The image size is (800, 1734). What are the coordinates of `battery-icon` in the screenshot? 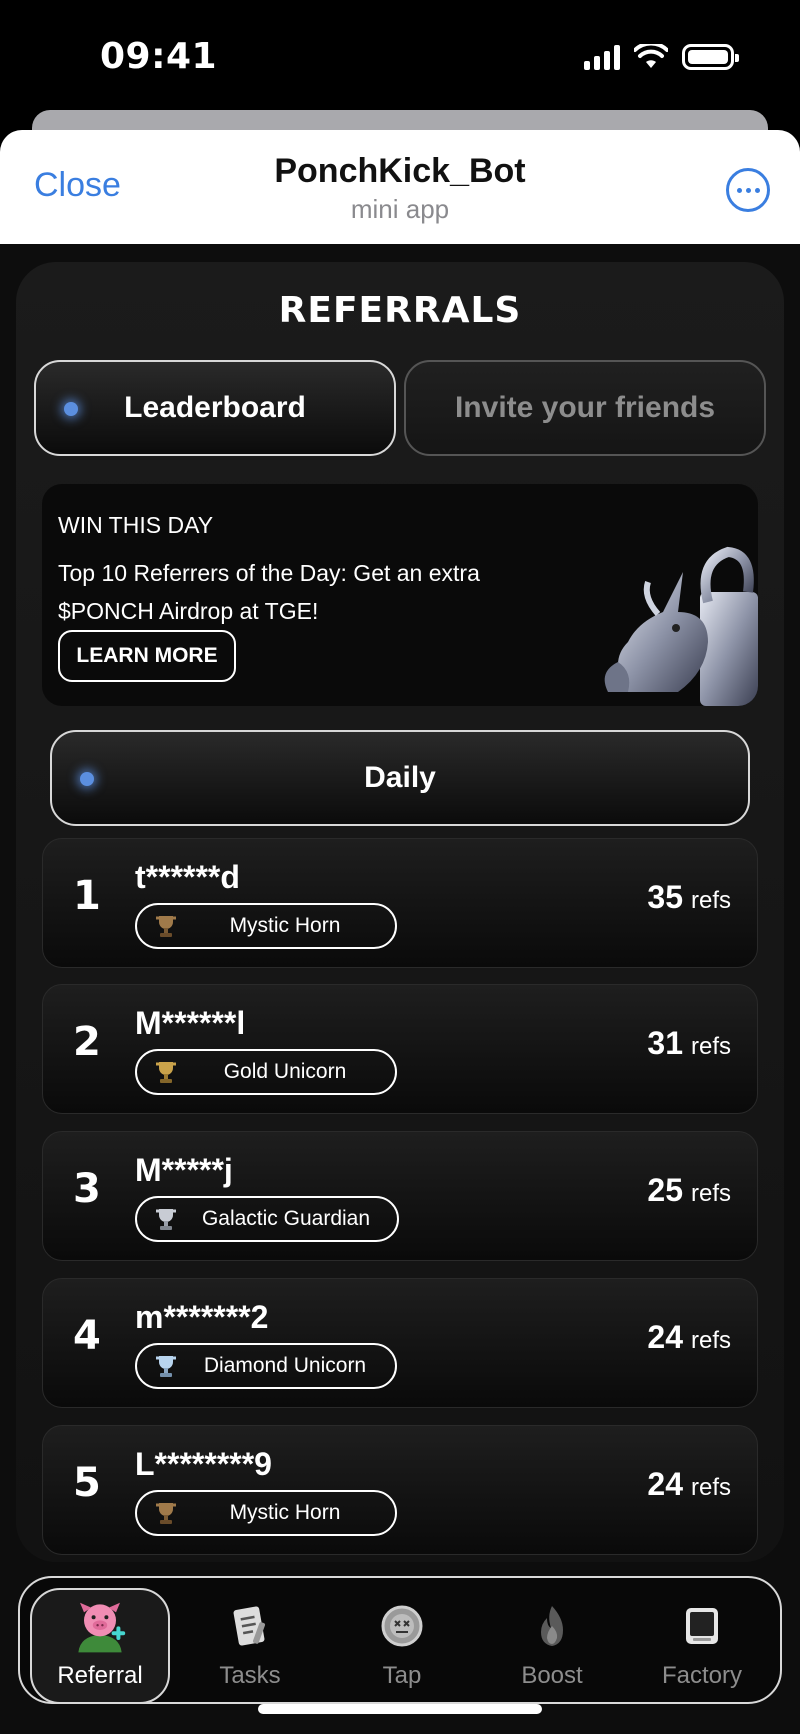 It's located at (710, 57).